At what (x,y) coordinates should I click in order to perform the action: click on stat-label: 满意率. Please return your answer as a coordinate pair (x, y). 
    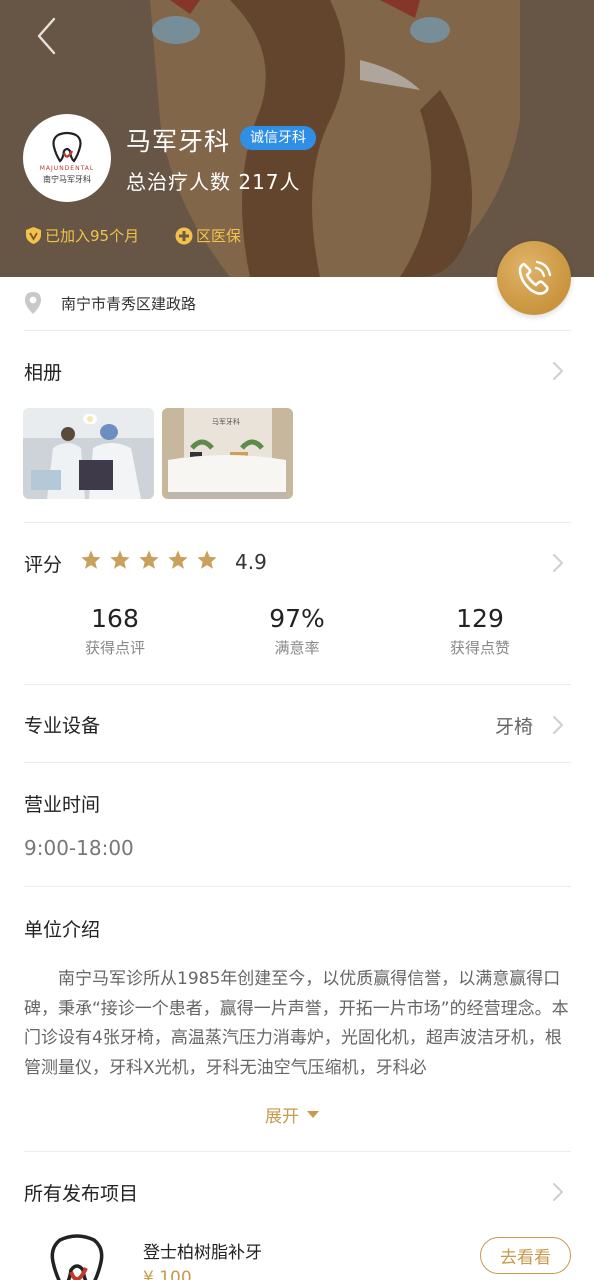
    Looking at the image, I should click on (297, 648).